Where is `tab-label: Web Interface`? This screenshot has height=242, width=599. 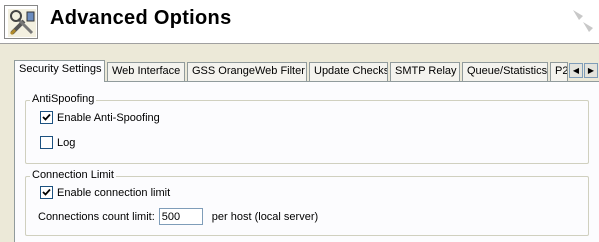
tab-label: Web Interface is located at coordinates (146, 71).